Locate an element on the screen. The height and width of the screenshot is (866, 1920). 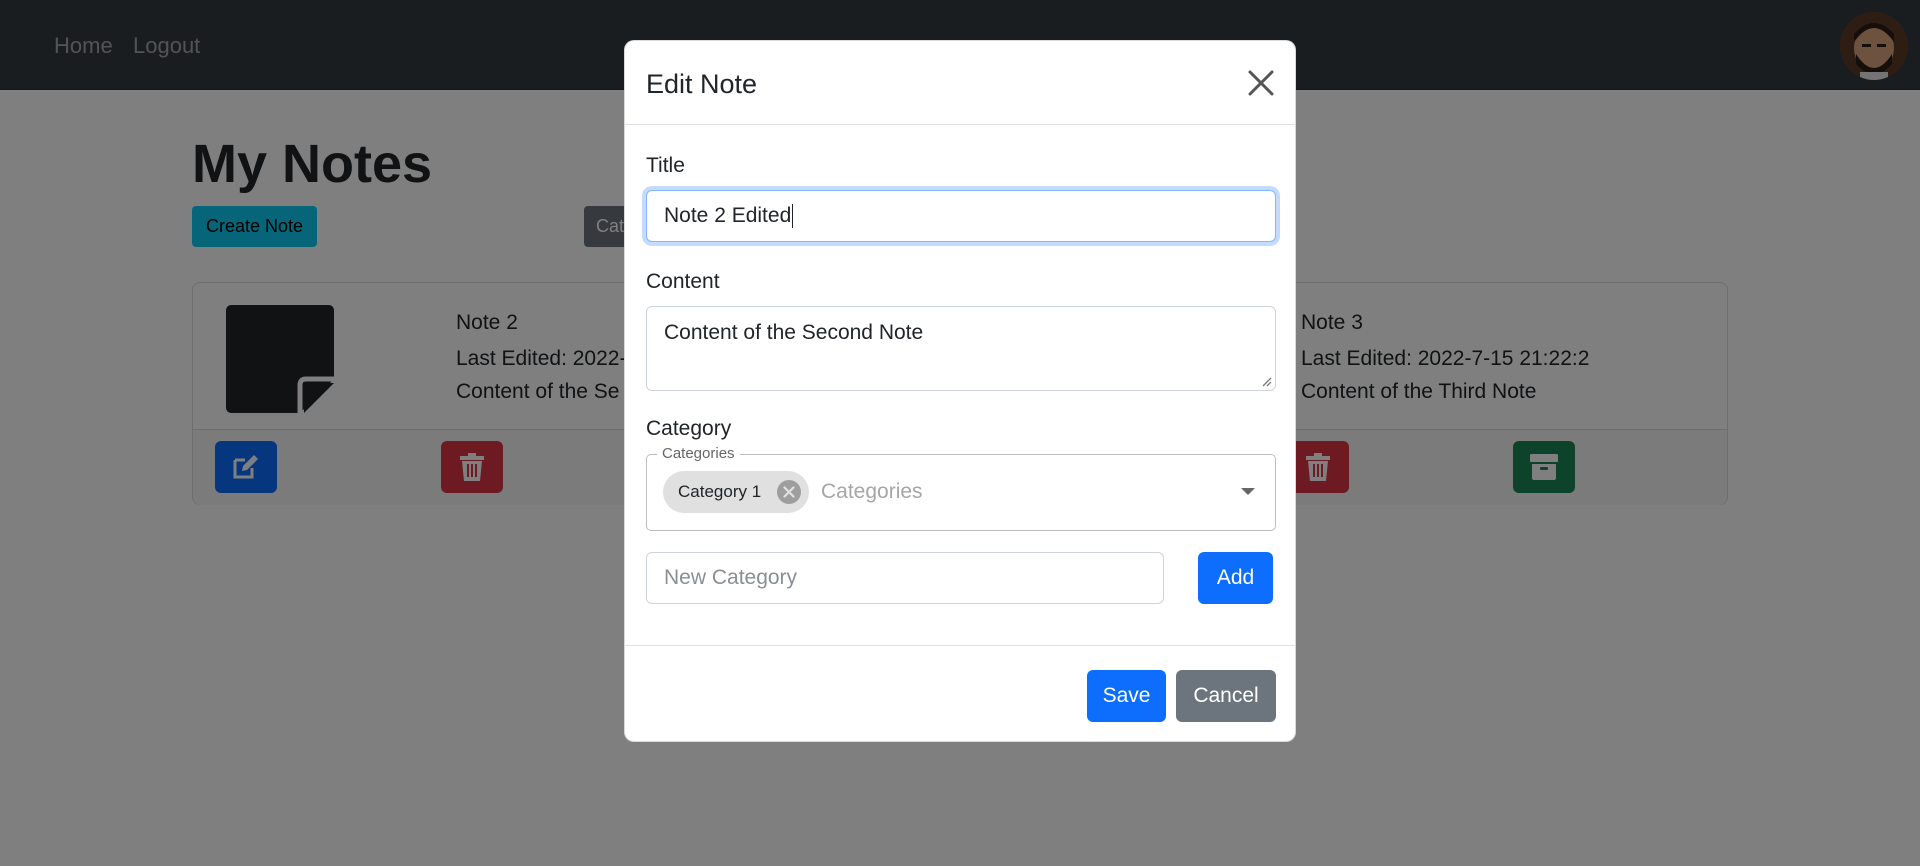
close-modal-button is located at coordinates (1261, 83).